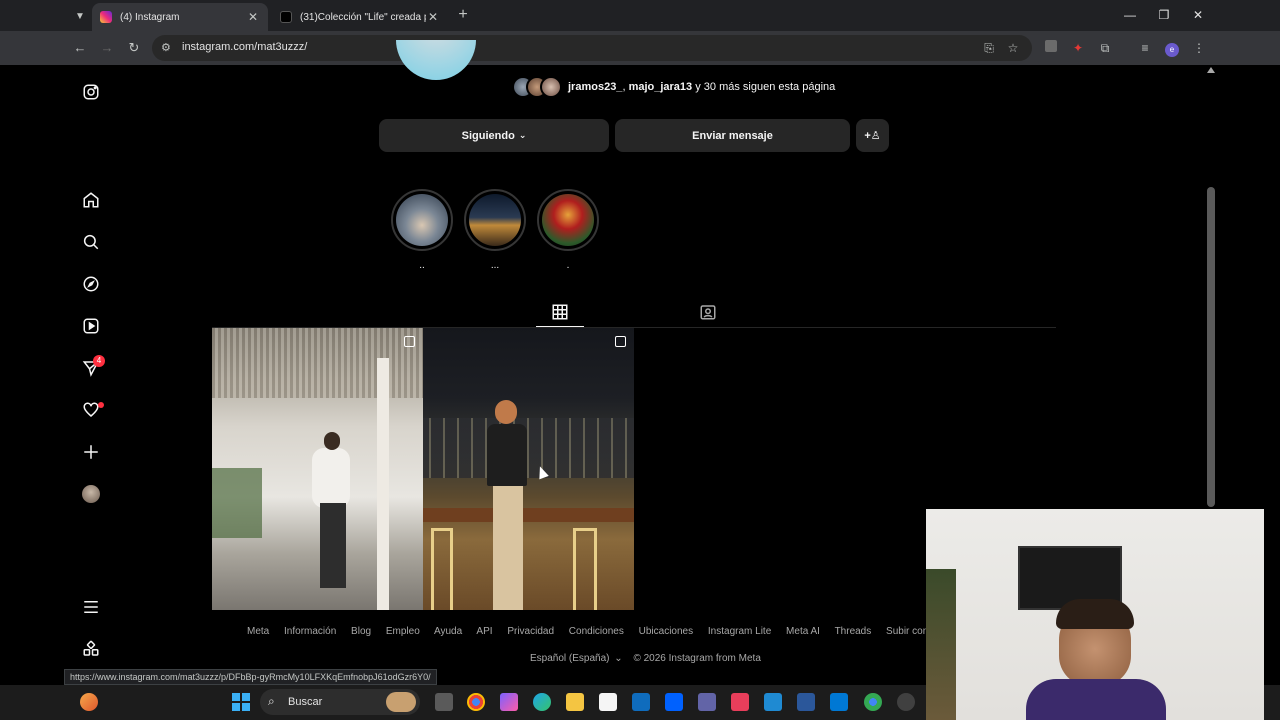  I want to click on suggested-users-button: +♙, so click(872, 135).